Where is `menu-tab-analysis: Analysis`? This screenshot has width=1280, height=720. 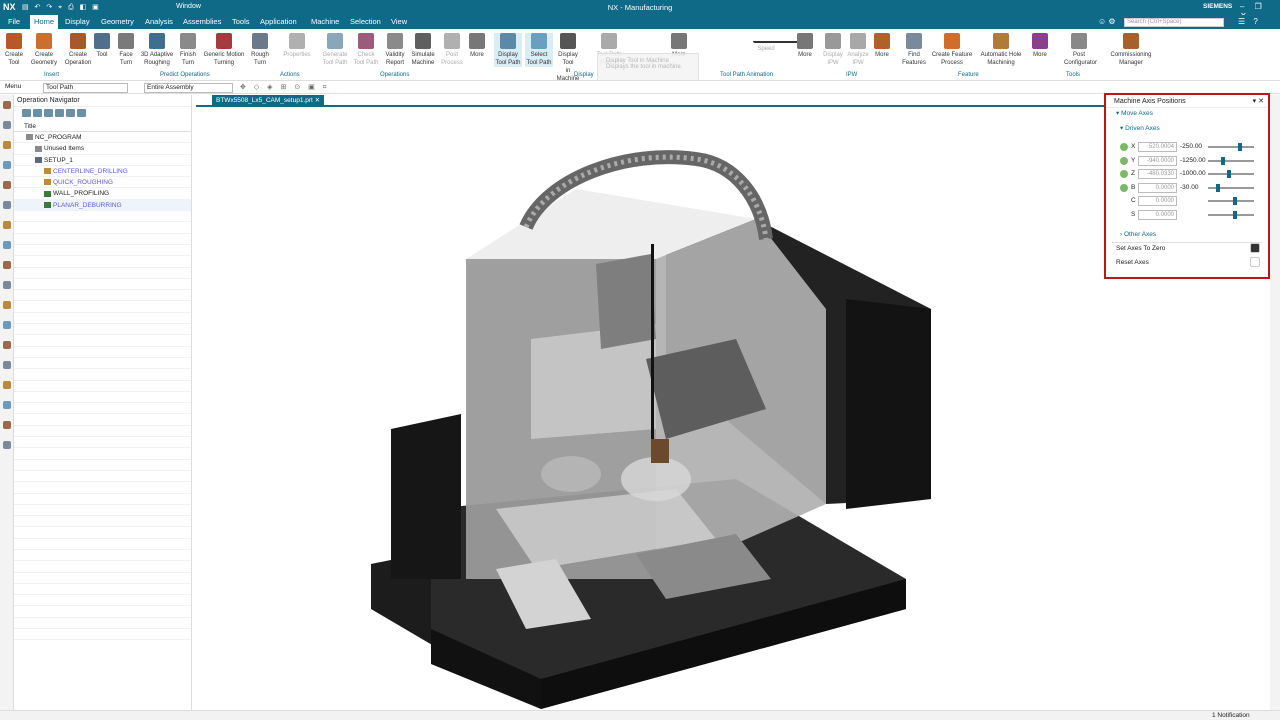
menu-tab-analysis: Analysis is located at coordinates (159, 22).